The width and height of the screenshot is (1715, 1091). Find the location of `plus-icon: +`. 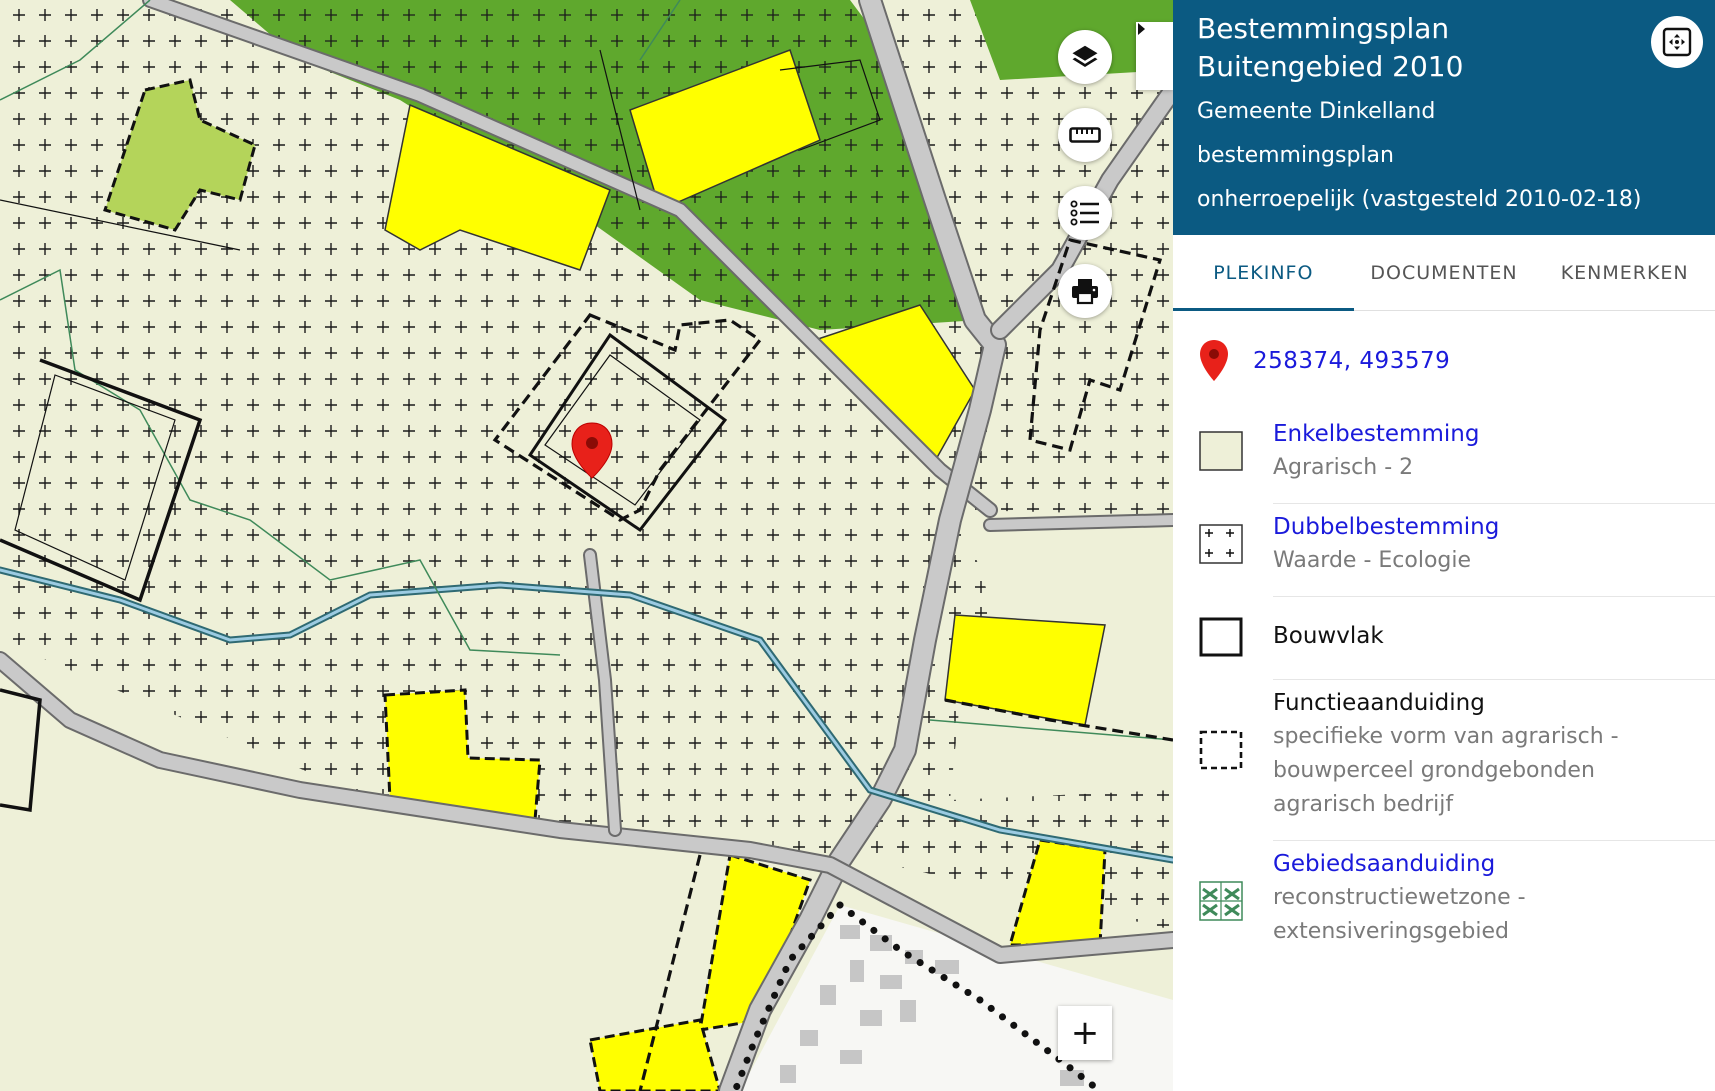

plus-icon: + is located at coordinates (1085, 1033).